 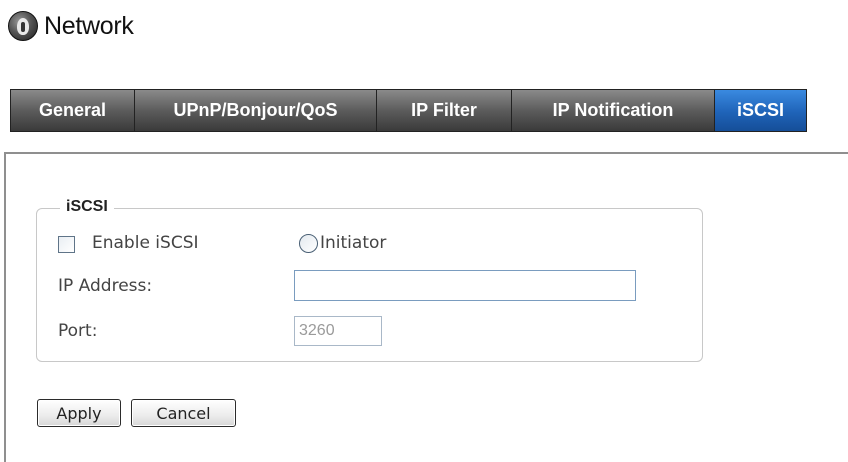 I want to click on tab-iscsi: iSCSI, so click(x=760, y=110).